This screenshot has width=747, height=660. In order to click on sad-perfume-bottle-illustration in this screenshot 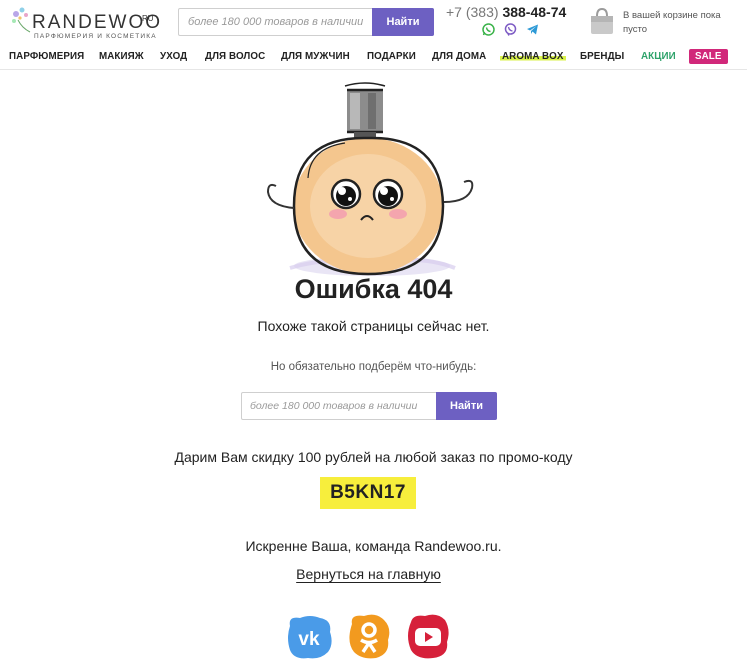, I will do `click(370, 179)`.